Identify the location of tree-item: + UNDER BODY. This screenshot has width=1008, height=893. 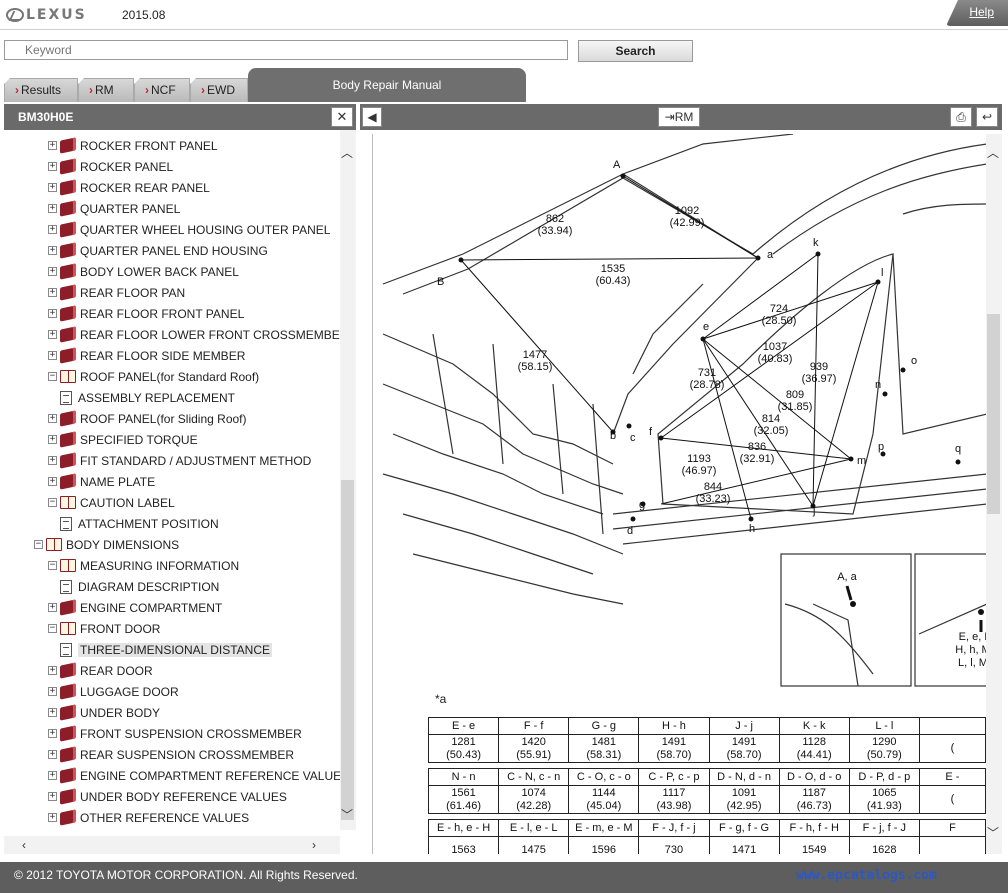
(104, 712).